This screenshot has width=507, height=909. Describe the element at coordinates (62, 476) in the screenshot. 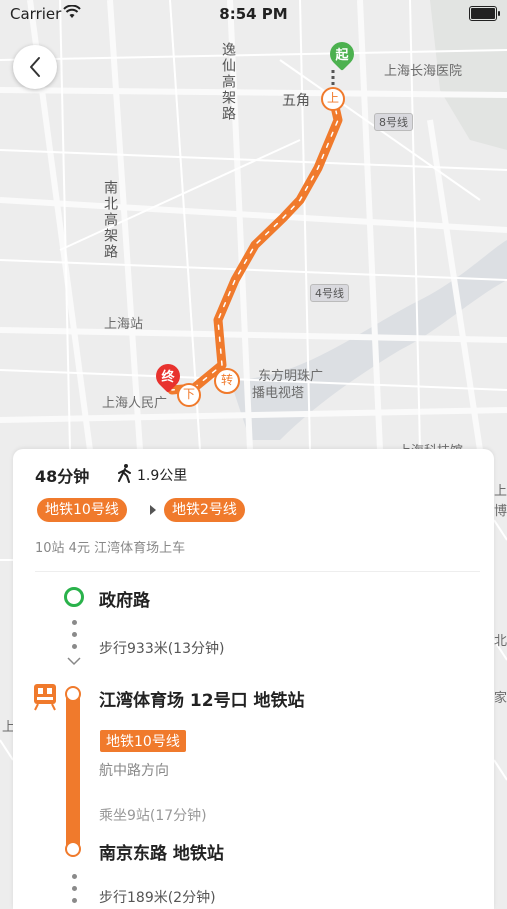

I see `route-duration: 48分钟` at that location.